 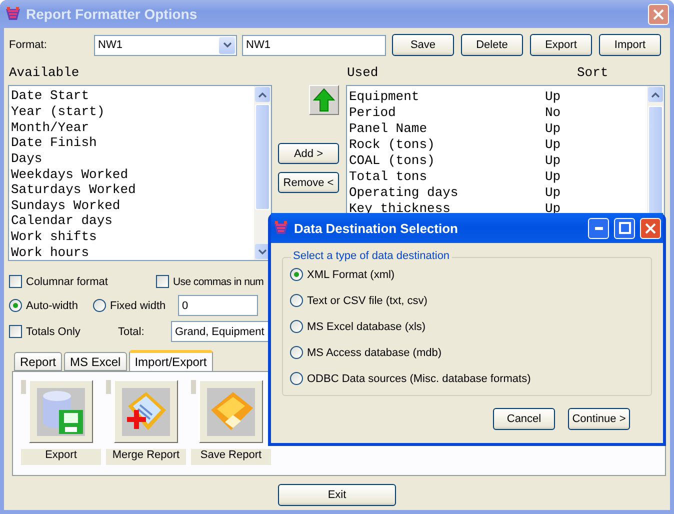 I want to click on scrollbar, so click(x=262, y=173).